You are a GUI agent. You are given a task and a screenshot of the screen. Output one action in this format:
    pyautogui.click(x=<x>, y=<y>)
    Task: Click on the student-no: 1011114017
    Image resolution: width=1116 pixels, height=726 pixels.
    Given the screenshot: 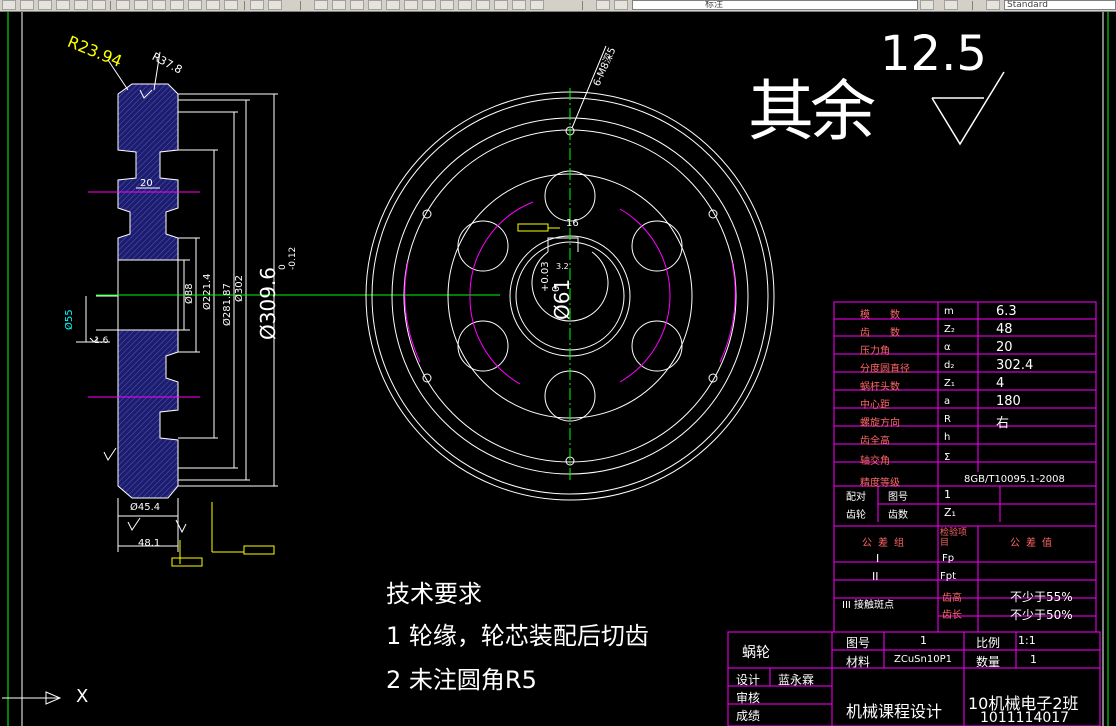 What is the action you would take?
    pyautogui.click(x=1025, y=718)
    